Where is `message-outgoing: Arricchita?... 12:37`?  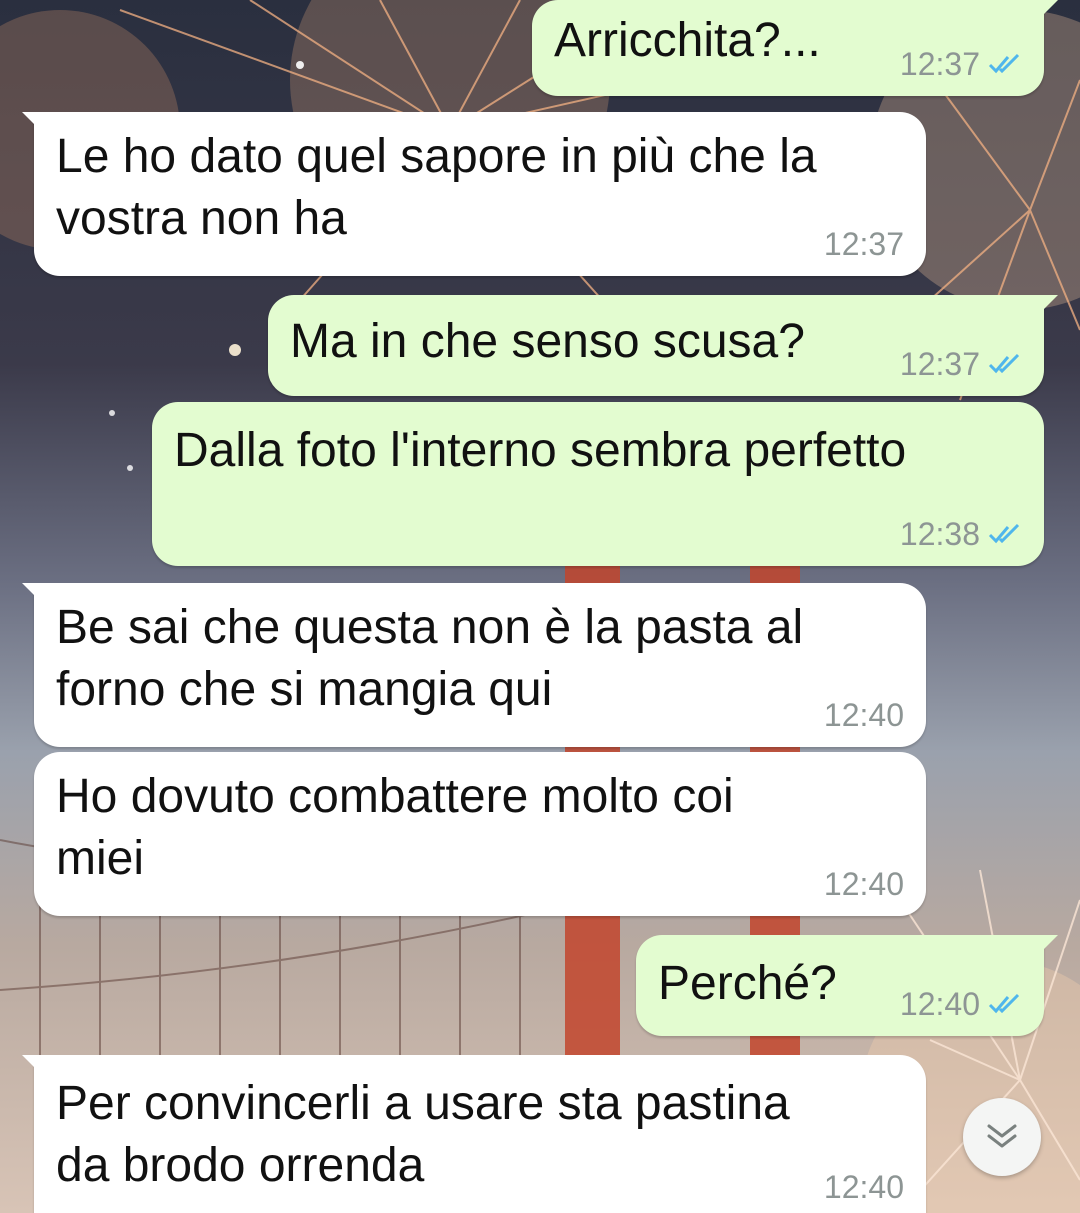
message-outgoing: Arricchita?... 12:37 is located at coordinates (795, 48).